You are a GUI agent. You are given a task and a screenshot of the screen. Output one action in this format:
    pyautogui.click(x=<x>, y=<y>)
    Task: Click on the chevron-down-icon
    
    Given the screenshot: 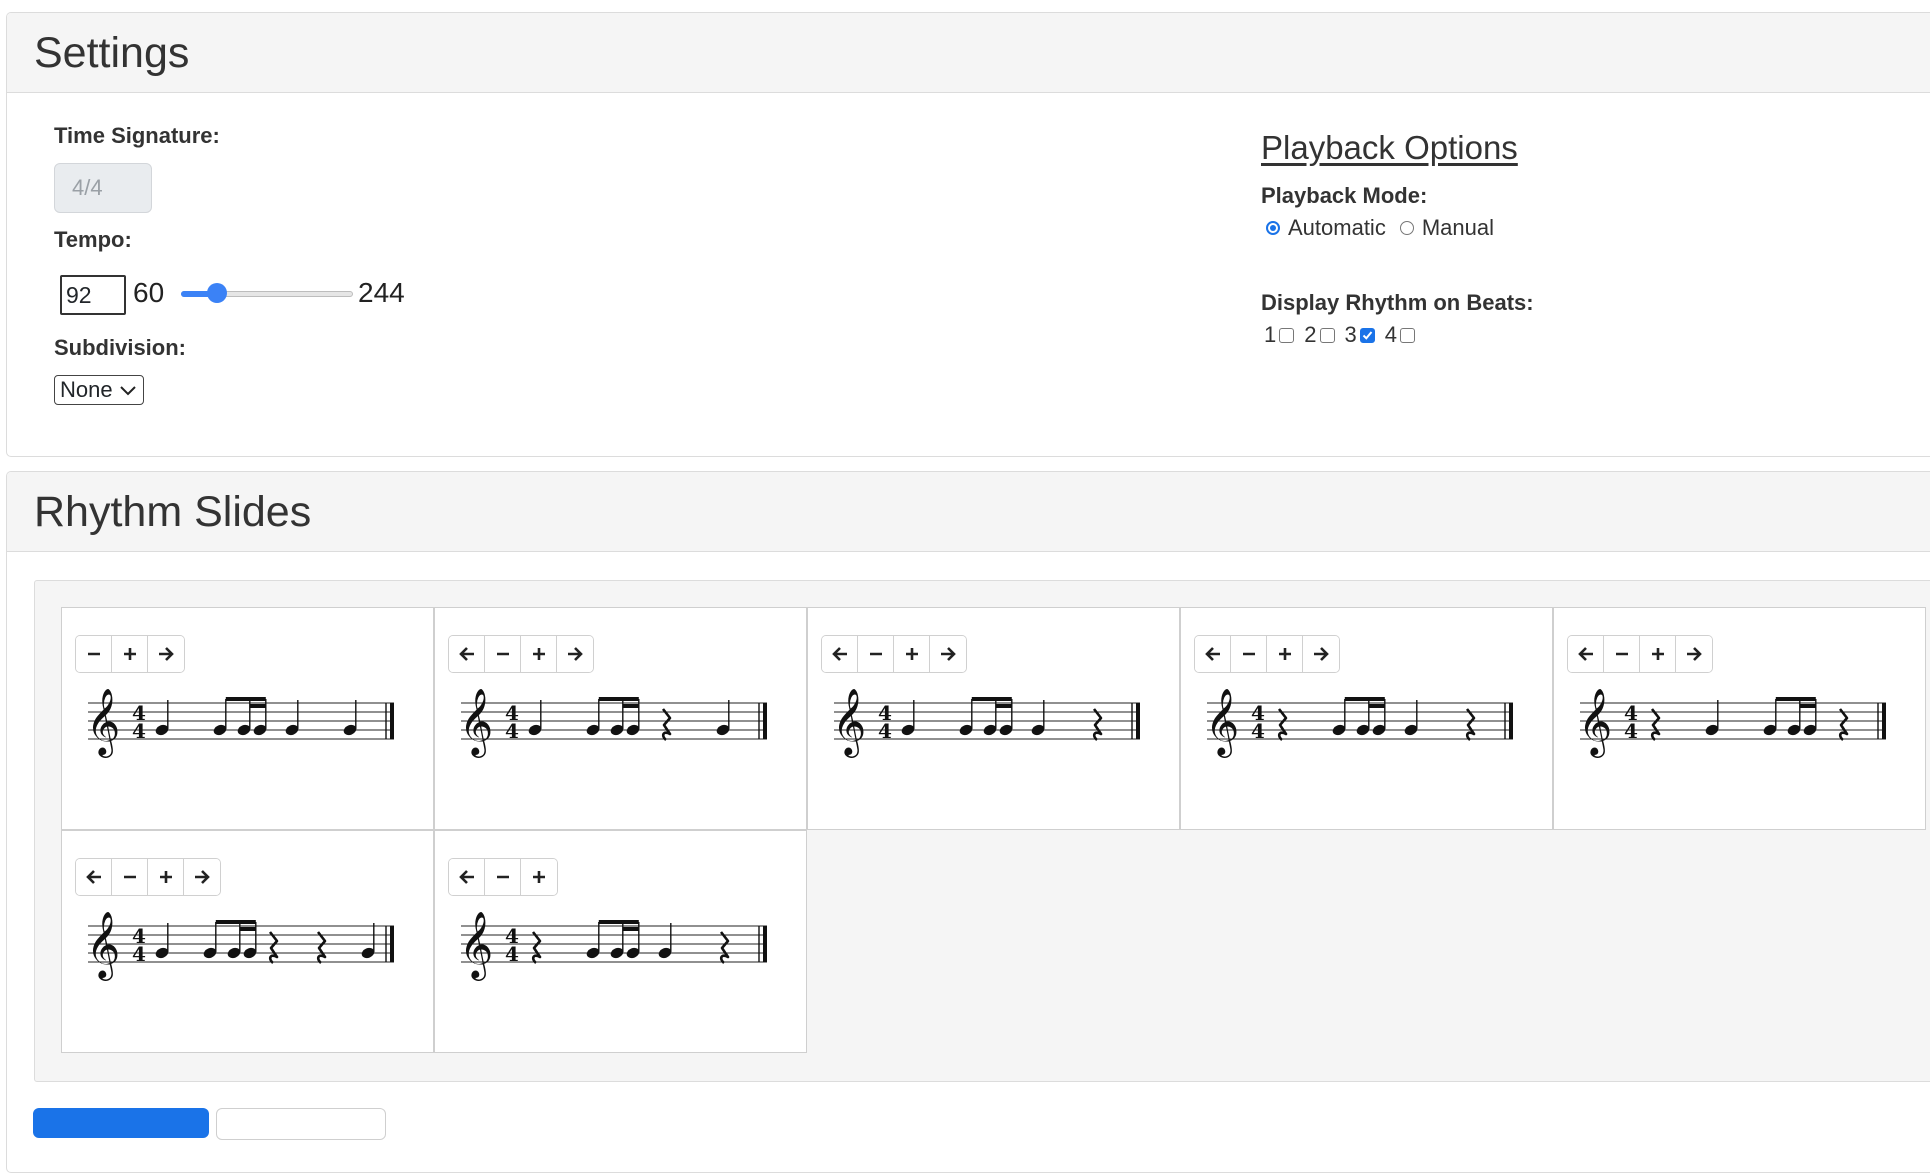 What is the action you would take?
    pyautogui.click(x=128, y=391)
    